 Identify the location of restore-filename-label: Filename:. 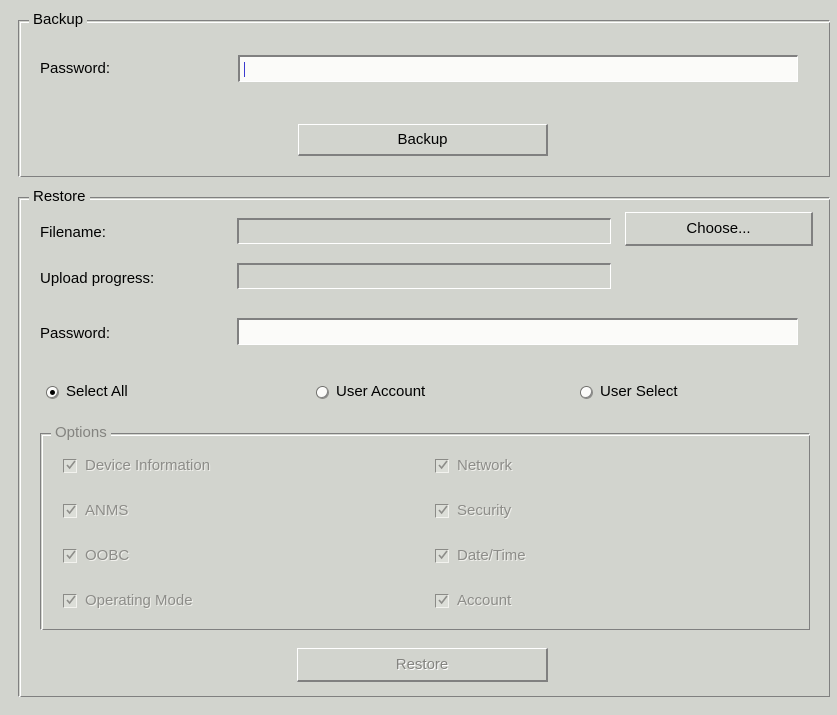
(73, 232).